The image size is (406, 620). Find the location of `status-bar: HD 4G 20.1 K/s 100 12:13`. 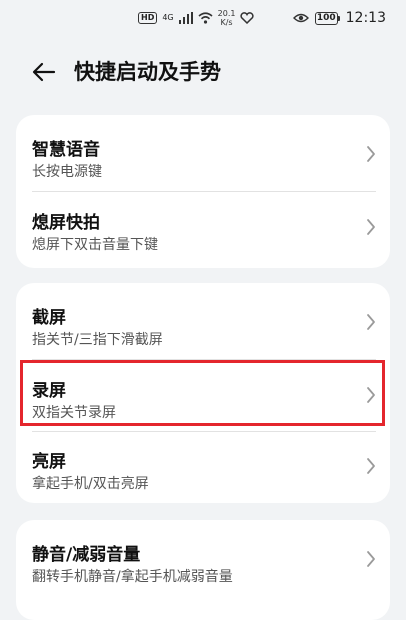

status-bar: HD 4G 20.1 K/s 100 12:13 is located at coordinates (203, 20).